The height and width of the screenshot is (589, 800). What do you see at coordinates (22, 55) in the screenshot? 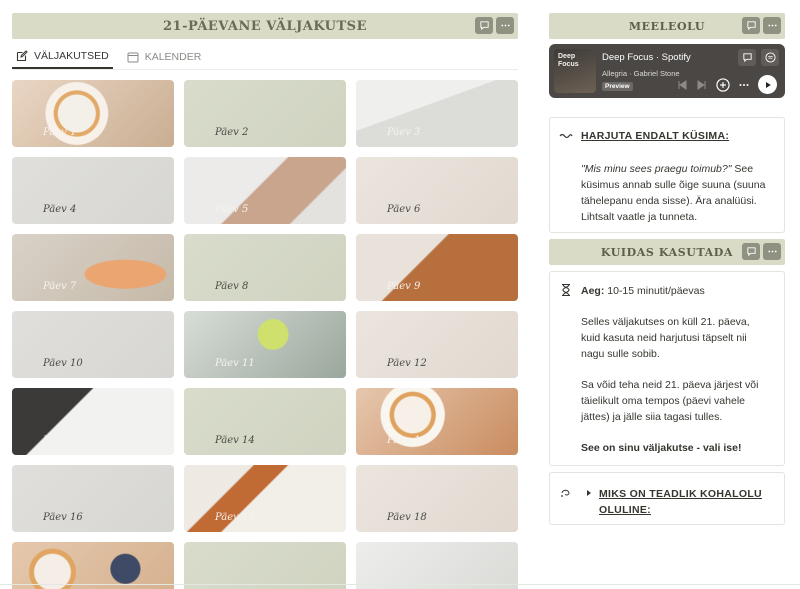
I see `edit-icon` at bounding box center [22, 55].